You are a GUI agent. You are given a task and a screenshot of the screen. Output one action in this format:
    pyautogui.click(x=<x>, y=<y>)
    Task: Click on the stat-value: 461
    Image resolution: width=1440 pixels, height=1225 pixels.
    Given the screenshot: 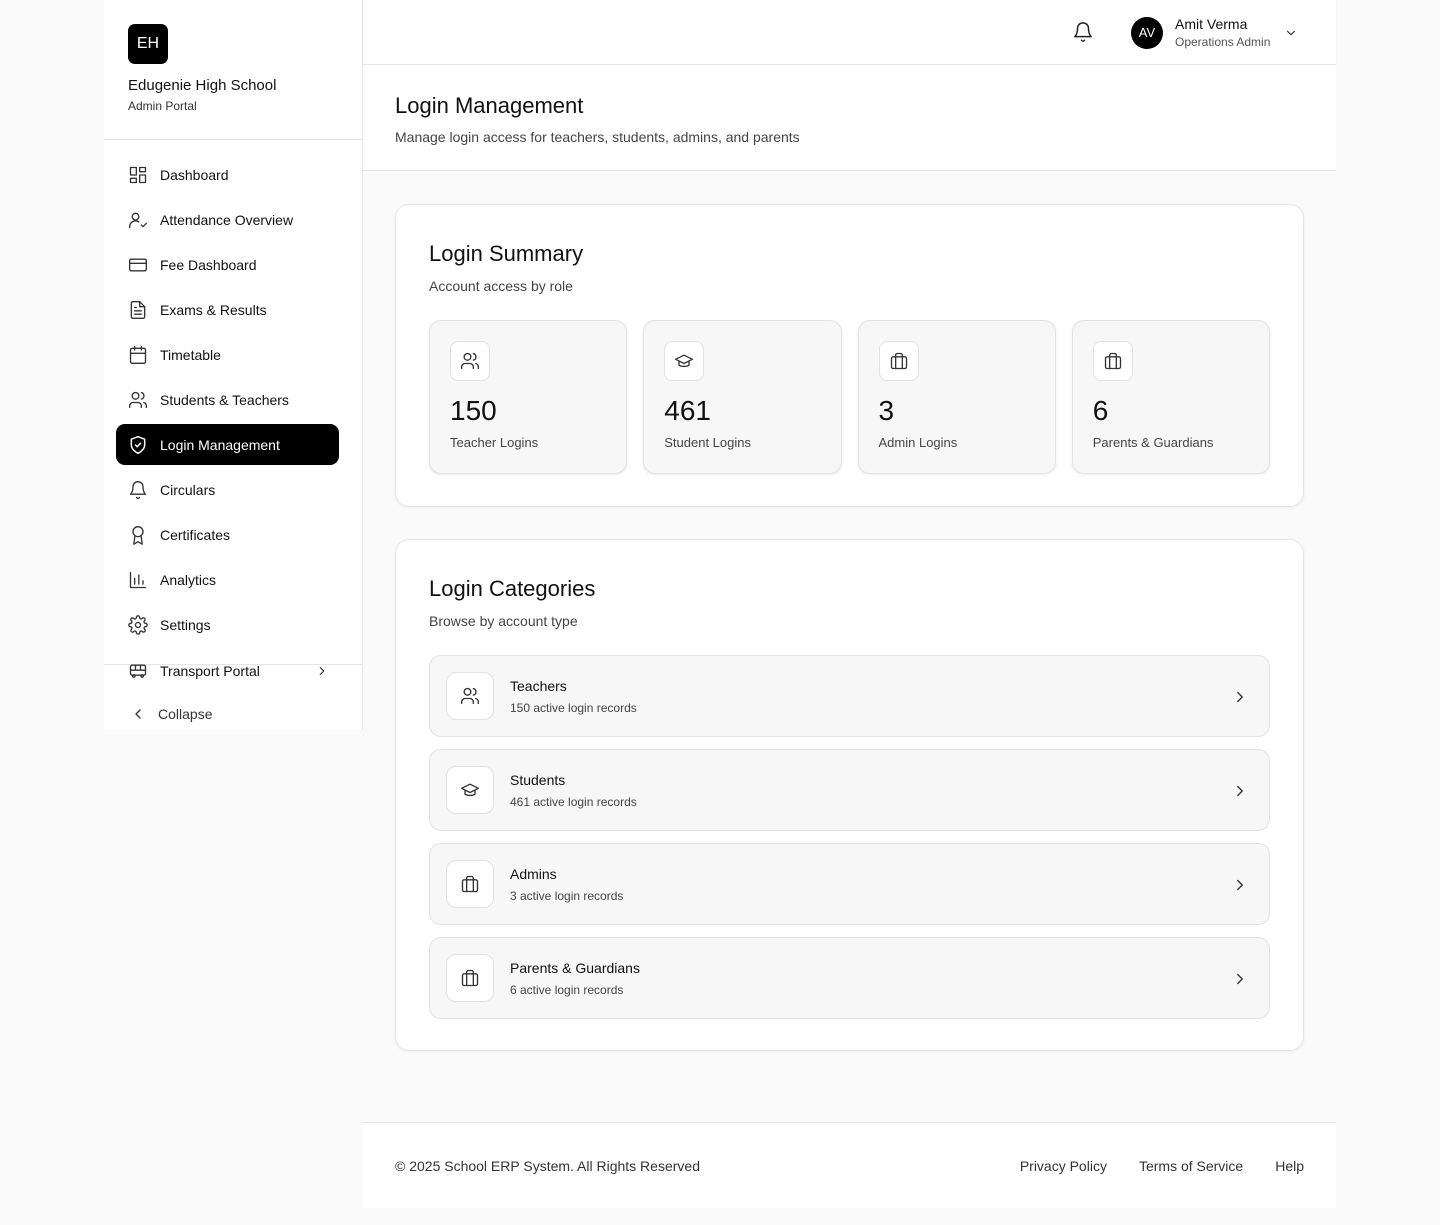 What is the action you would take?
    pyautogui.click(x=687, y=410)
    